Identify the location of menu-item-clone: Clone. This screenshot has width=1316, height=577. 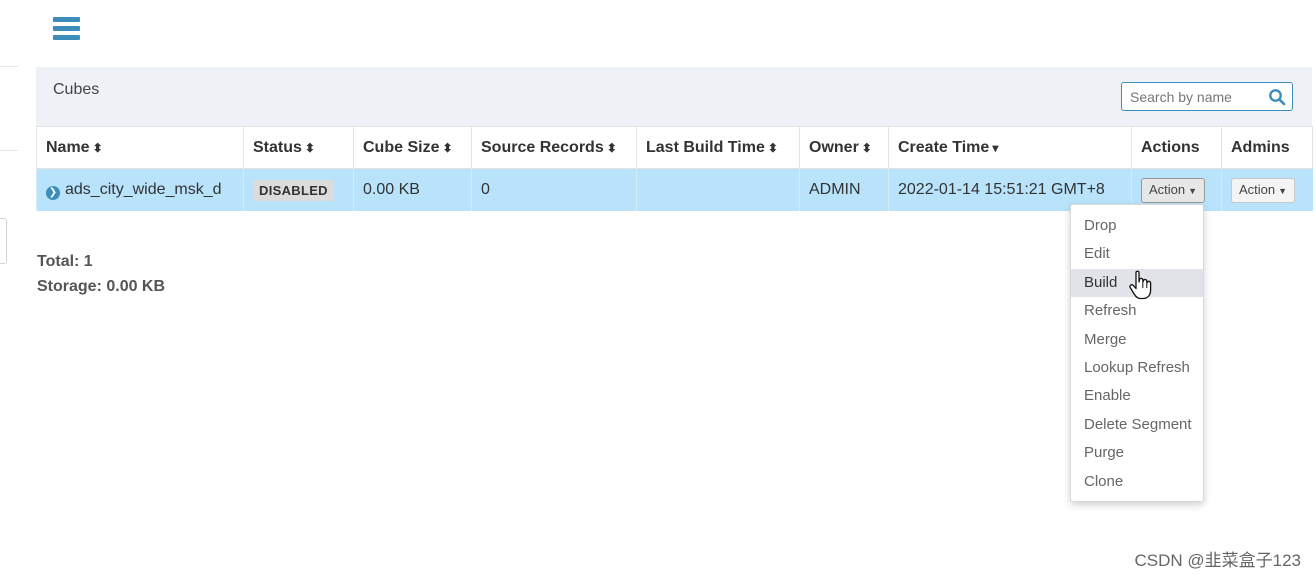
(1137, 482).